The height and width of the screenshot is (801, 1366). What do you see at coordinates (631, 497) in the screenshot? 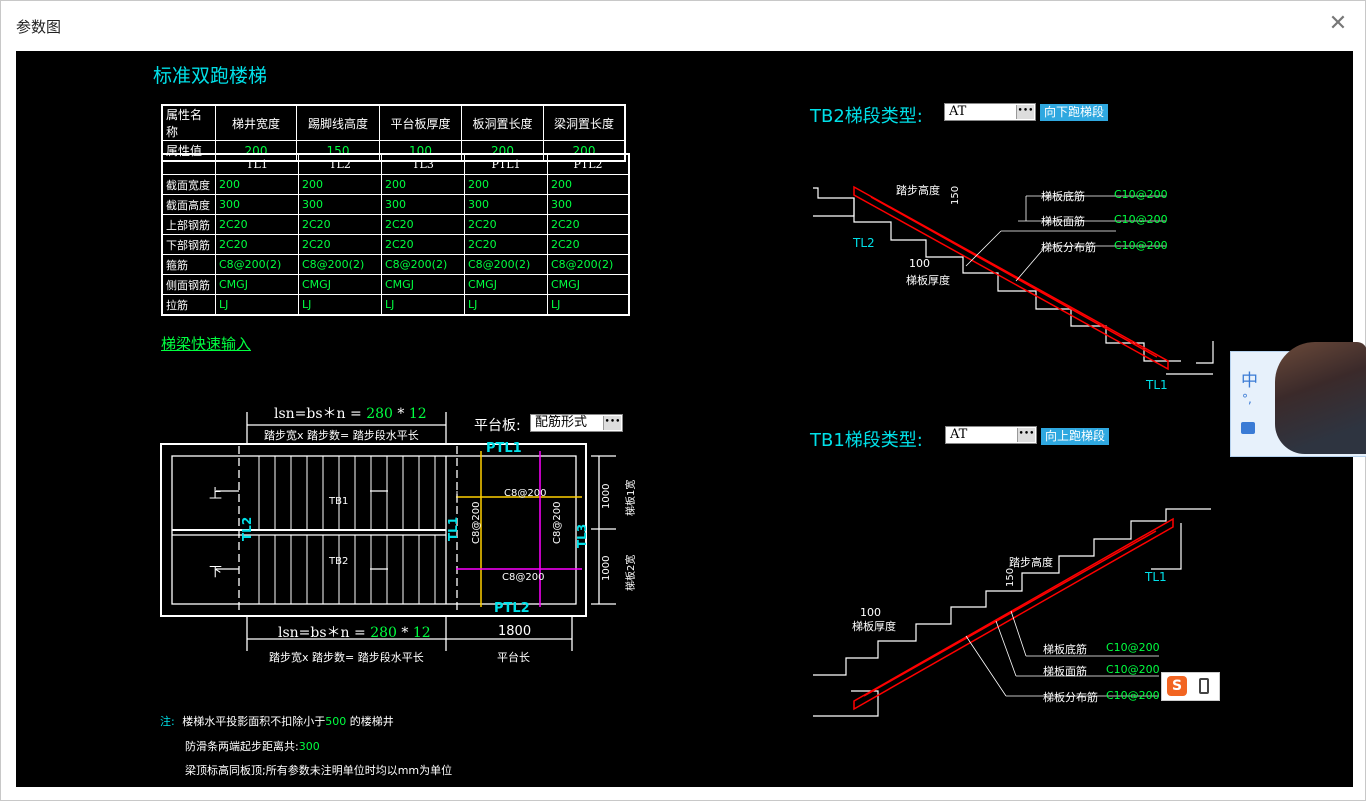
I see `width-label: 梯板1宽` at bounding box center [631, 497].